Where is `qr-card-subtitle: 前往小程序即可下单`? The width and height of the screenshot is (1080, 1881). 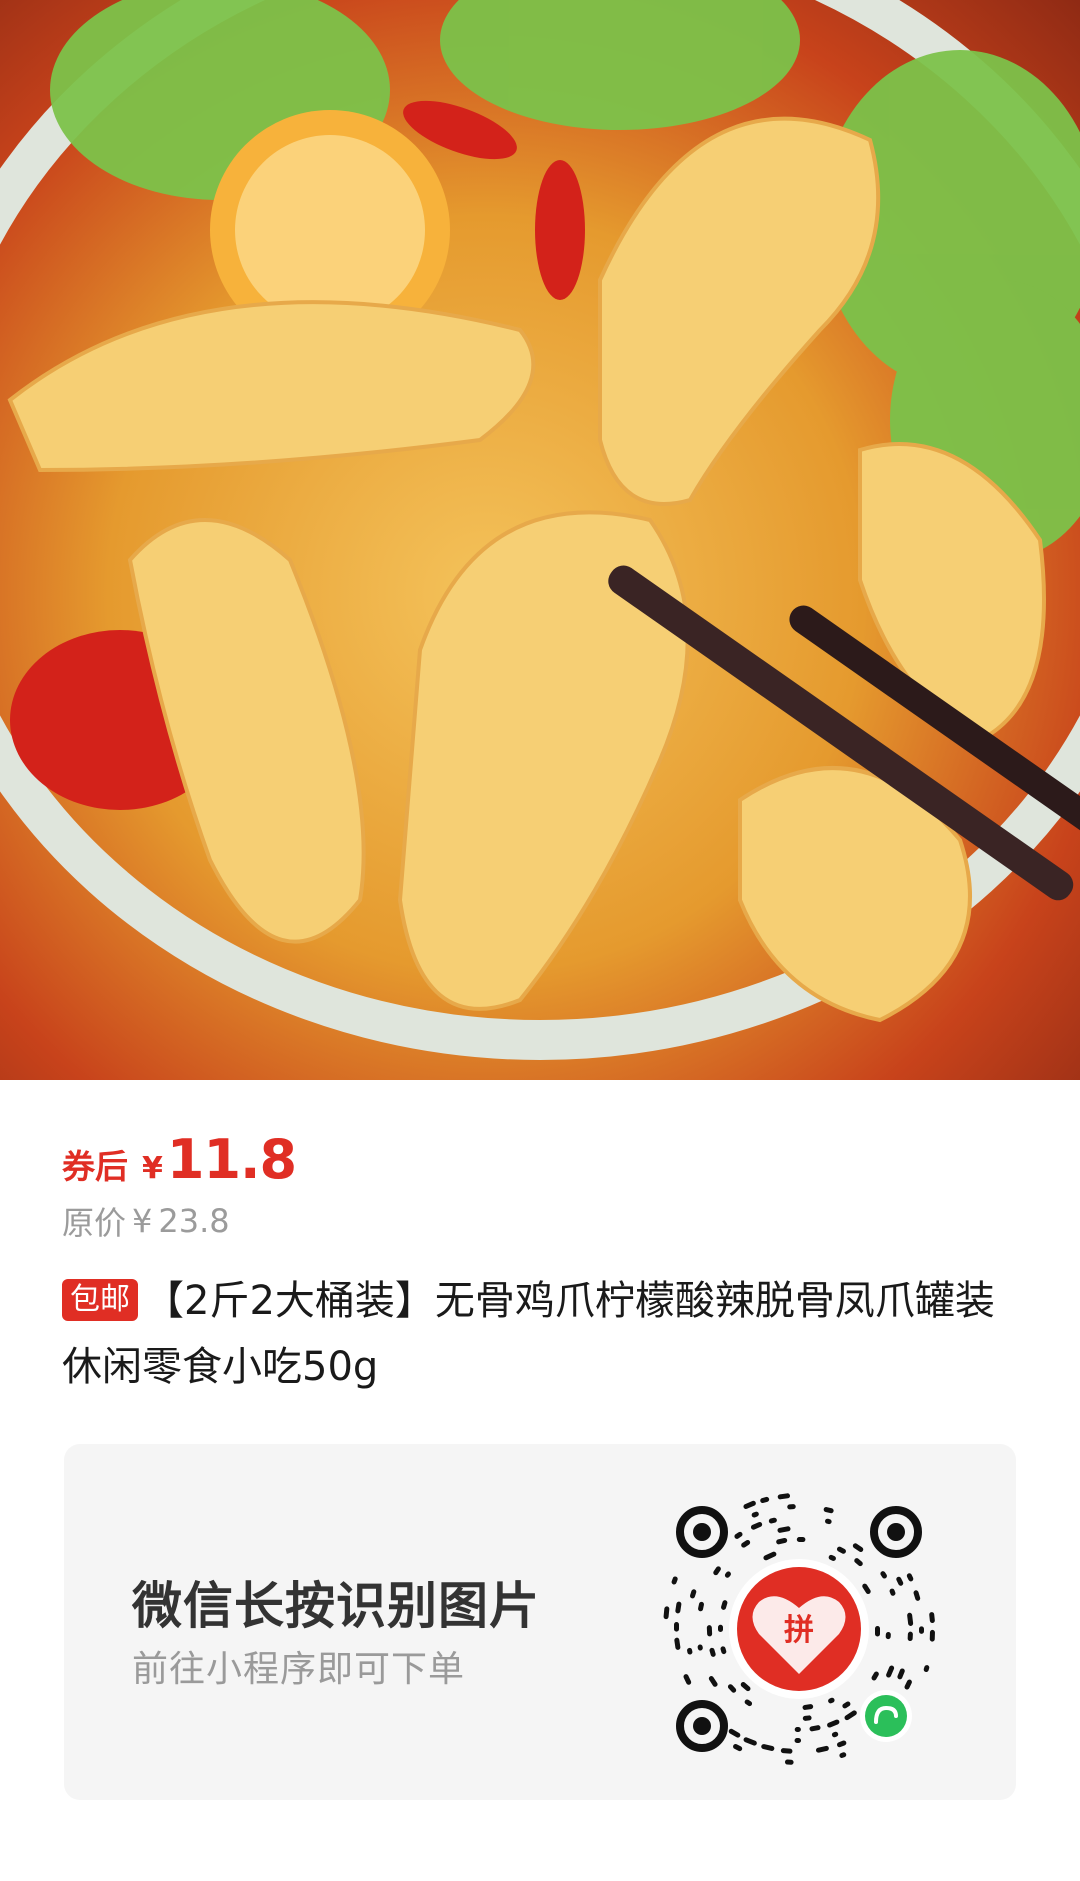 qr-card-subtitle: 前往小程序即可下单 is located at coordinates (299, 1669).